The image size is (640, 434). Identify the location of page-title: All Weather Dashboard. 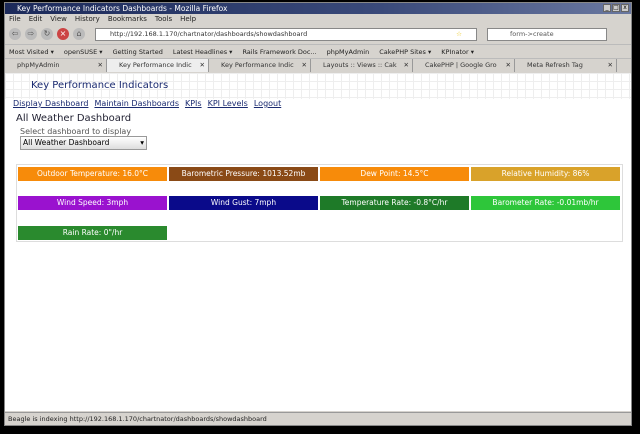
(74, 118).